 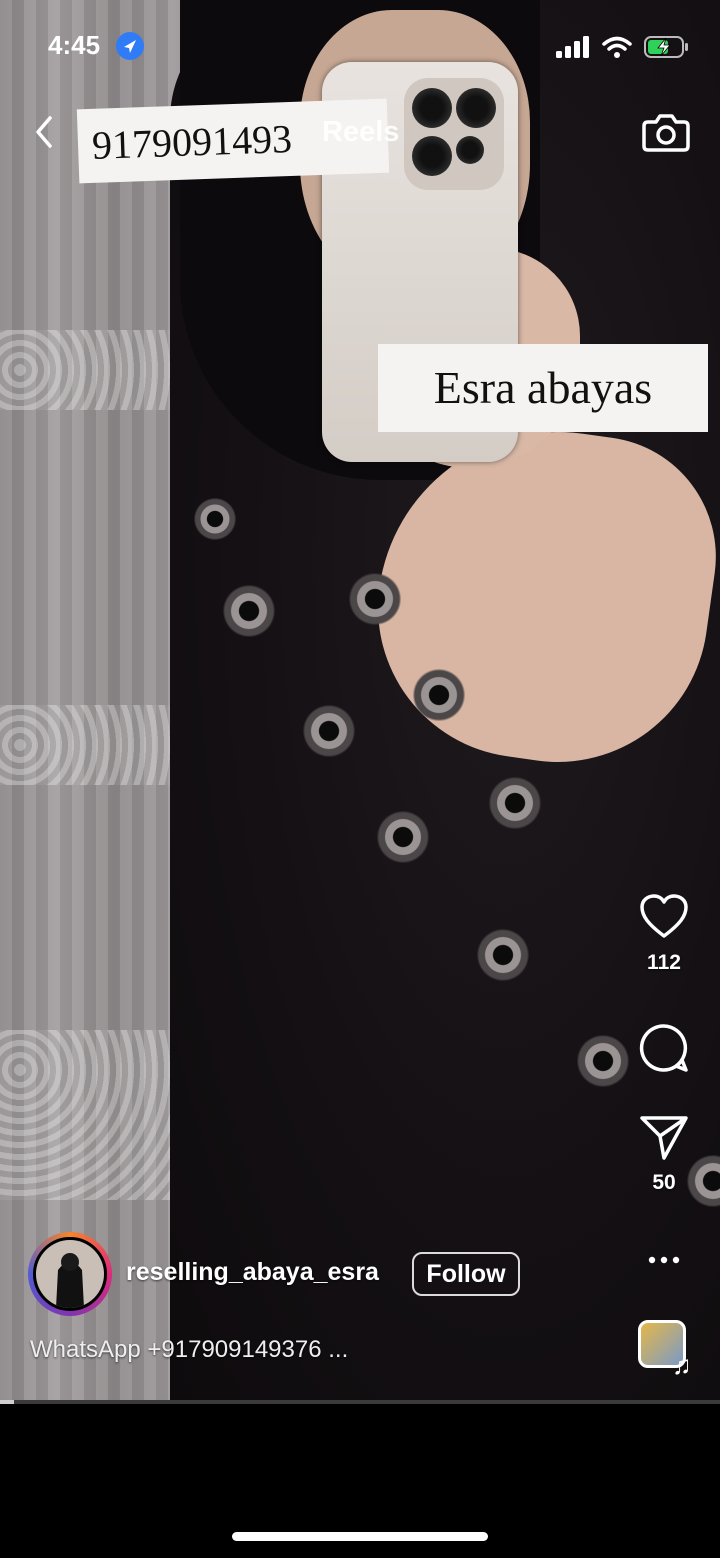 I want to click on battery-charging-icon, so click(x=666, y=47).